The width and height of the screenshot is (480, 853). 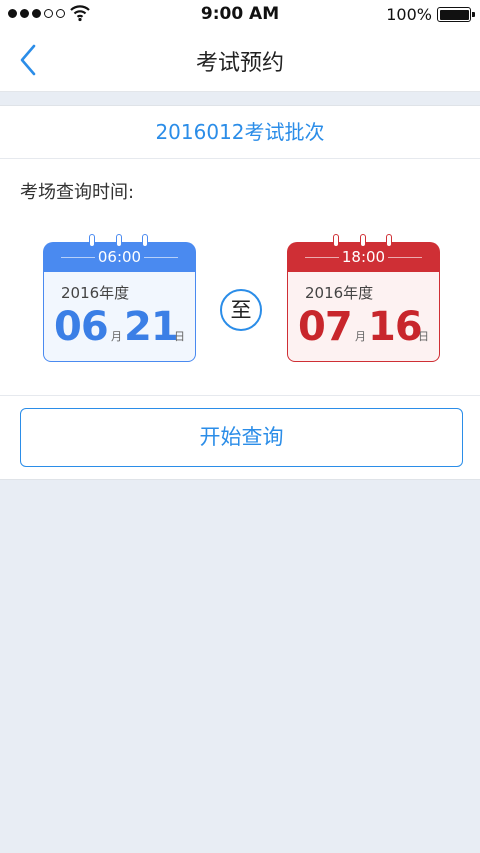 What do you see at coordinates (395, 327) in the screenshot?
I see `end-day: 16` at bounding box center [395, 327].